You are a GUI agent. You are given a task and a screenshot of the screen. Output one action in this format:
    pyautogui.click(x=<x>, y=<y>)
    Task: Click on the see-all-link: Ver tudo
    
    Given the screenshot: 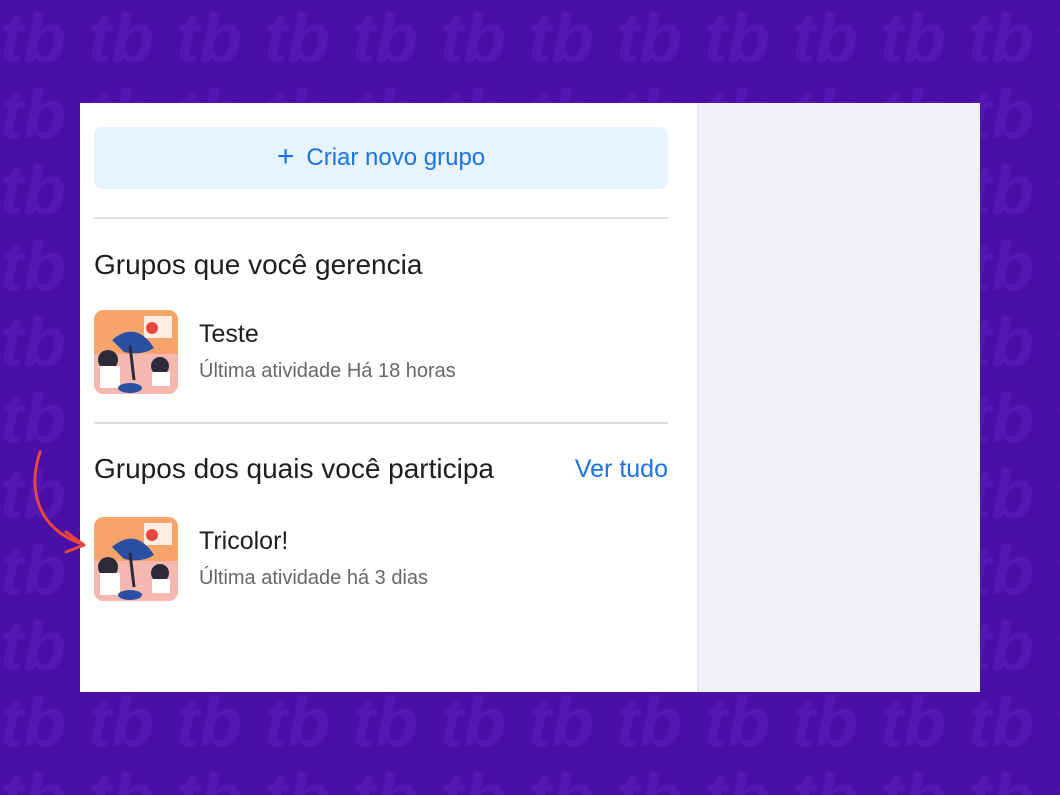 What is the action you would take?
    pyautogui.click(x=621, y=469)
    